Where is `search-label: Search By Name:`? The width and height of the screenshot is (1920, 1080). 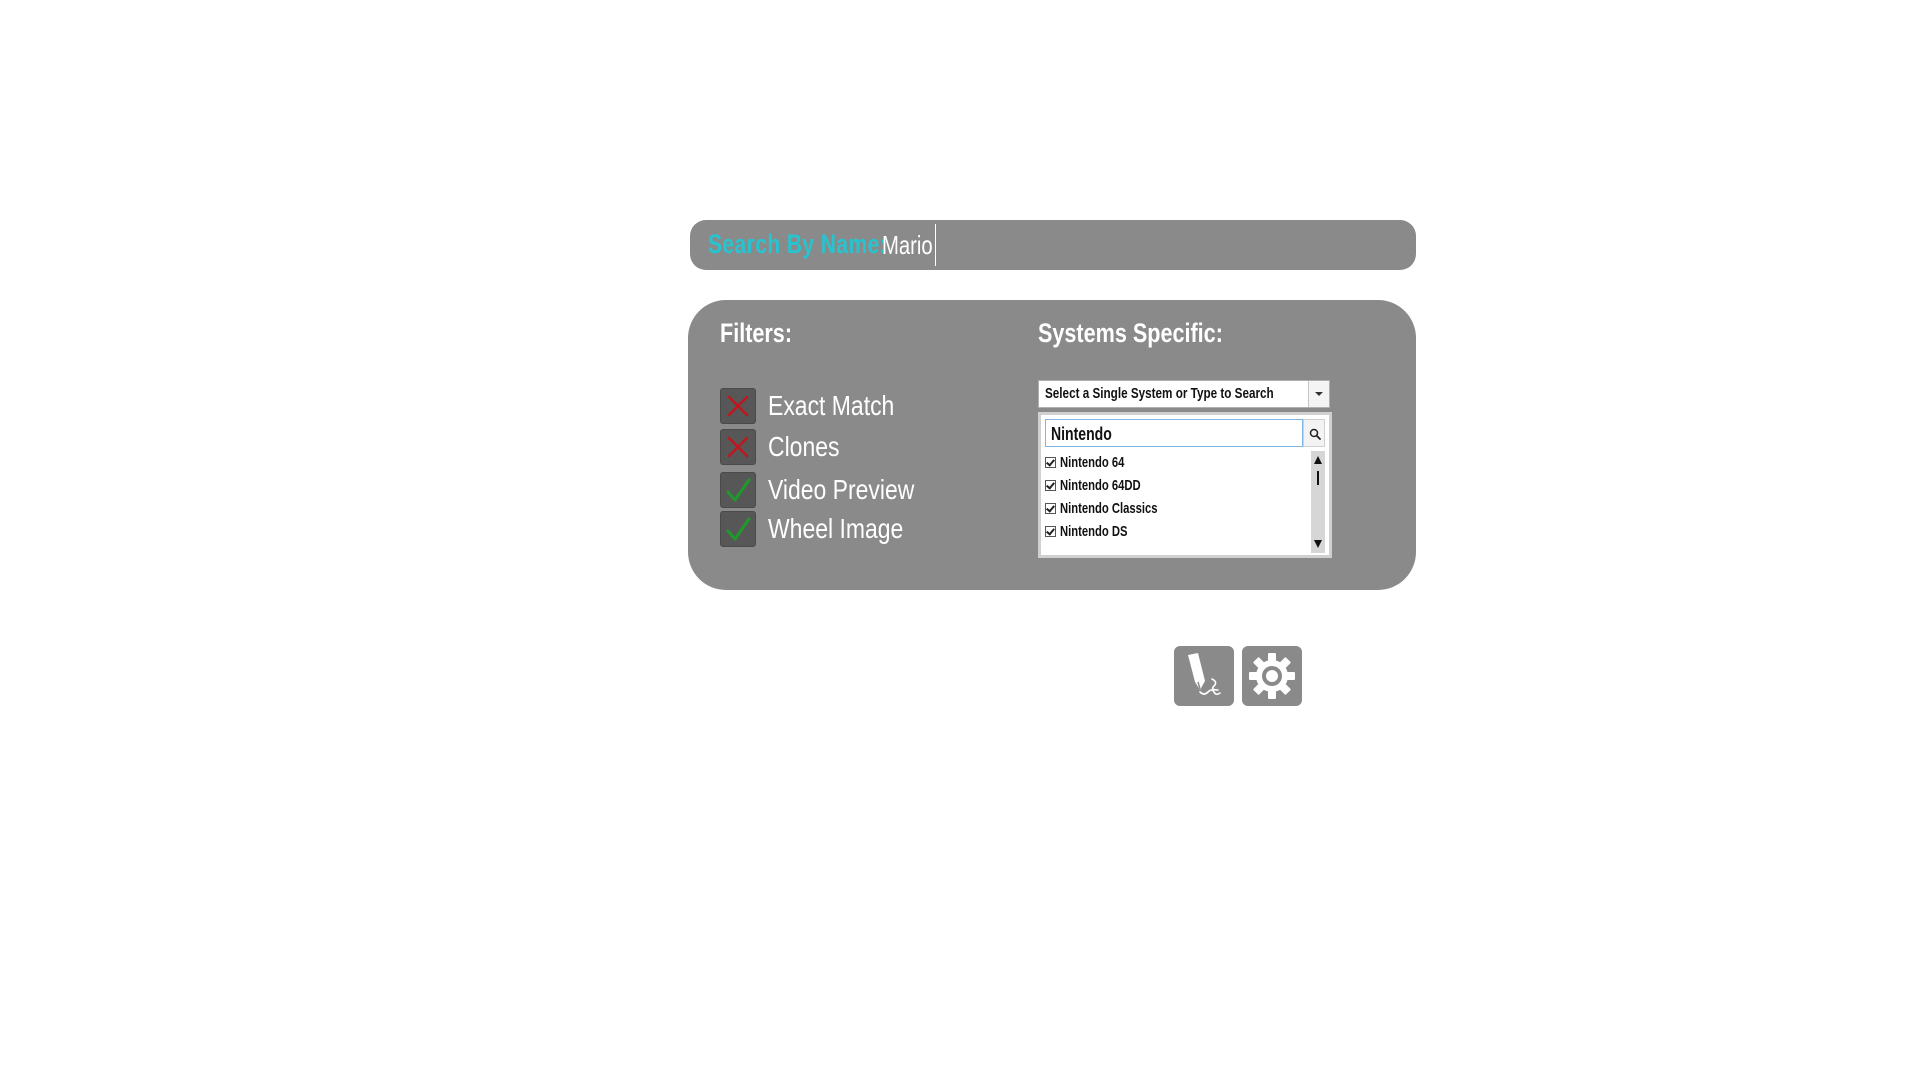 search-label: Search By Name: is located at coordinates (798, 244).